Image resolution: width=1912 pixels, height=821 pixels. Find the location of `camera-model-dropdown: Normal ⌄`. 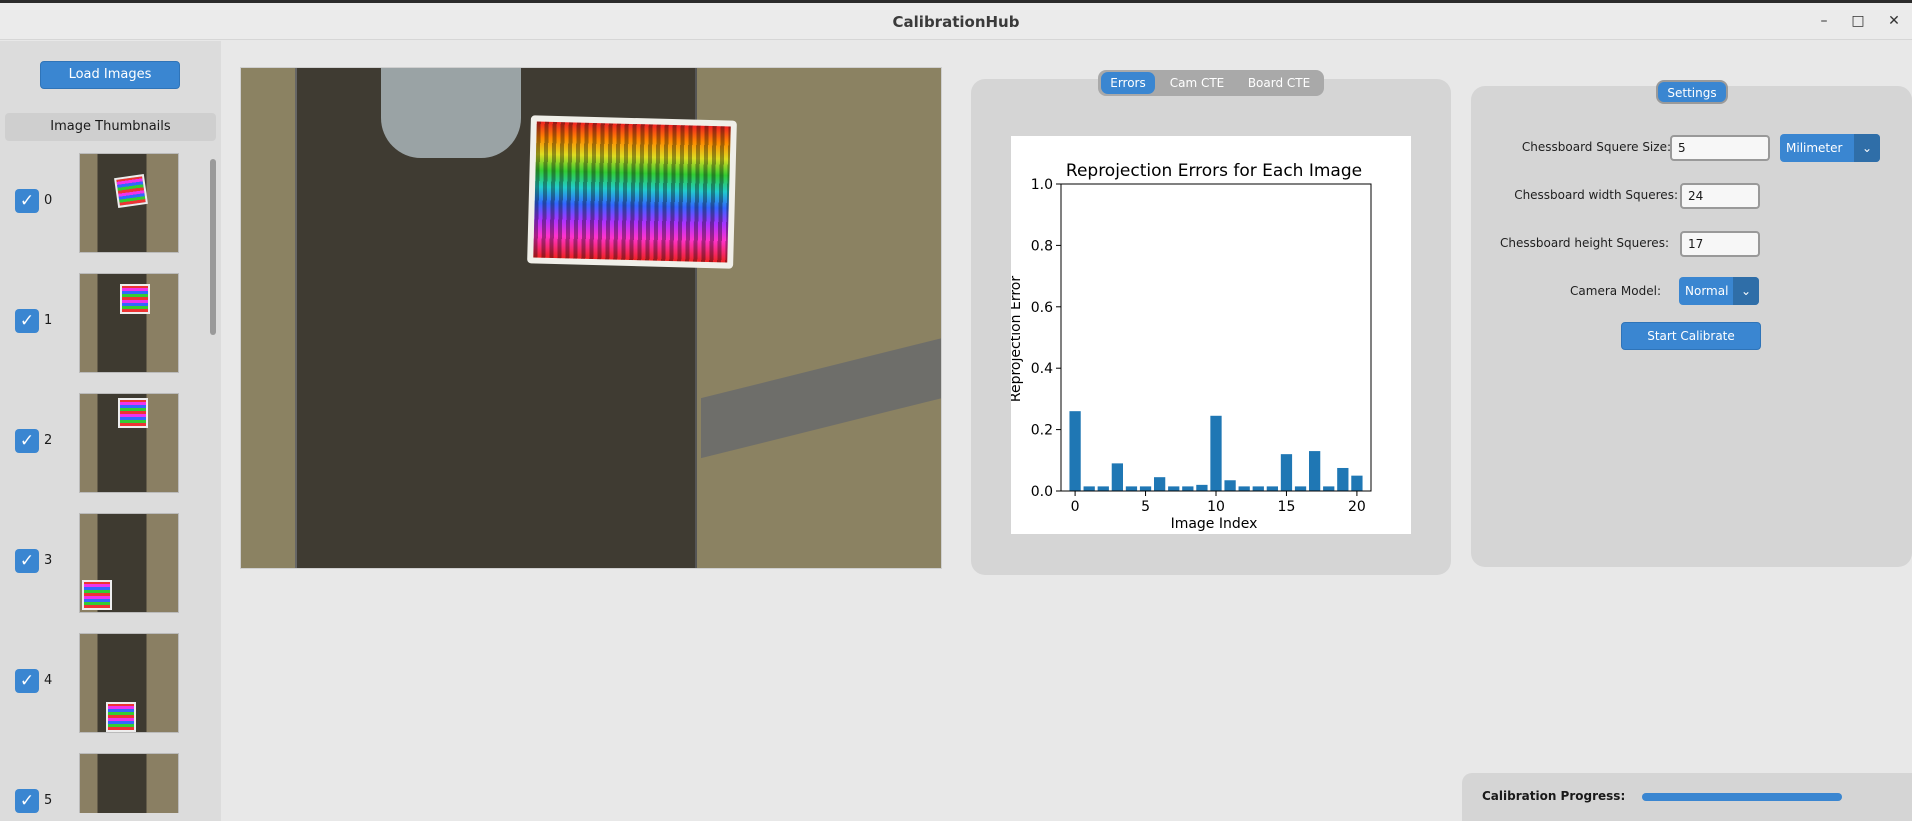

camera-model-dropdown: Normal ⌄ is located at coordinates (1719, 291).